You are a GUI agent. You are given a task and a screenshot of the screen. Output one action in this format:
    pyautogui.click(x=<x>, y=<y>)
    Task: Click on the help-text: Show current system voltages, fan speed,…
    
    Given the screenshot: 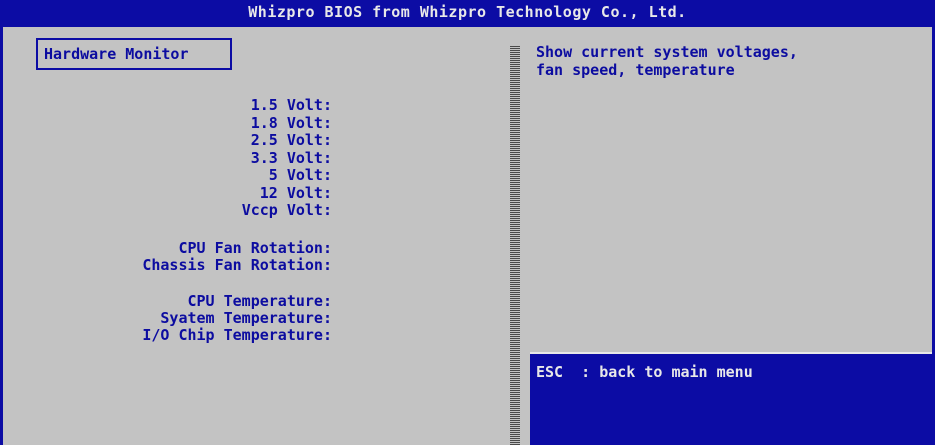 What is the action you would take?
    pyautogui.click(x=726, y=61)
    